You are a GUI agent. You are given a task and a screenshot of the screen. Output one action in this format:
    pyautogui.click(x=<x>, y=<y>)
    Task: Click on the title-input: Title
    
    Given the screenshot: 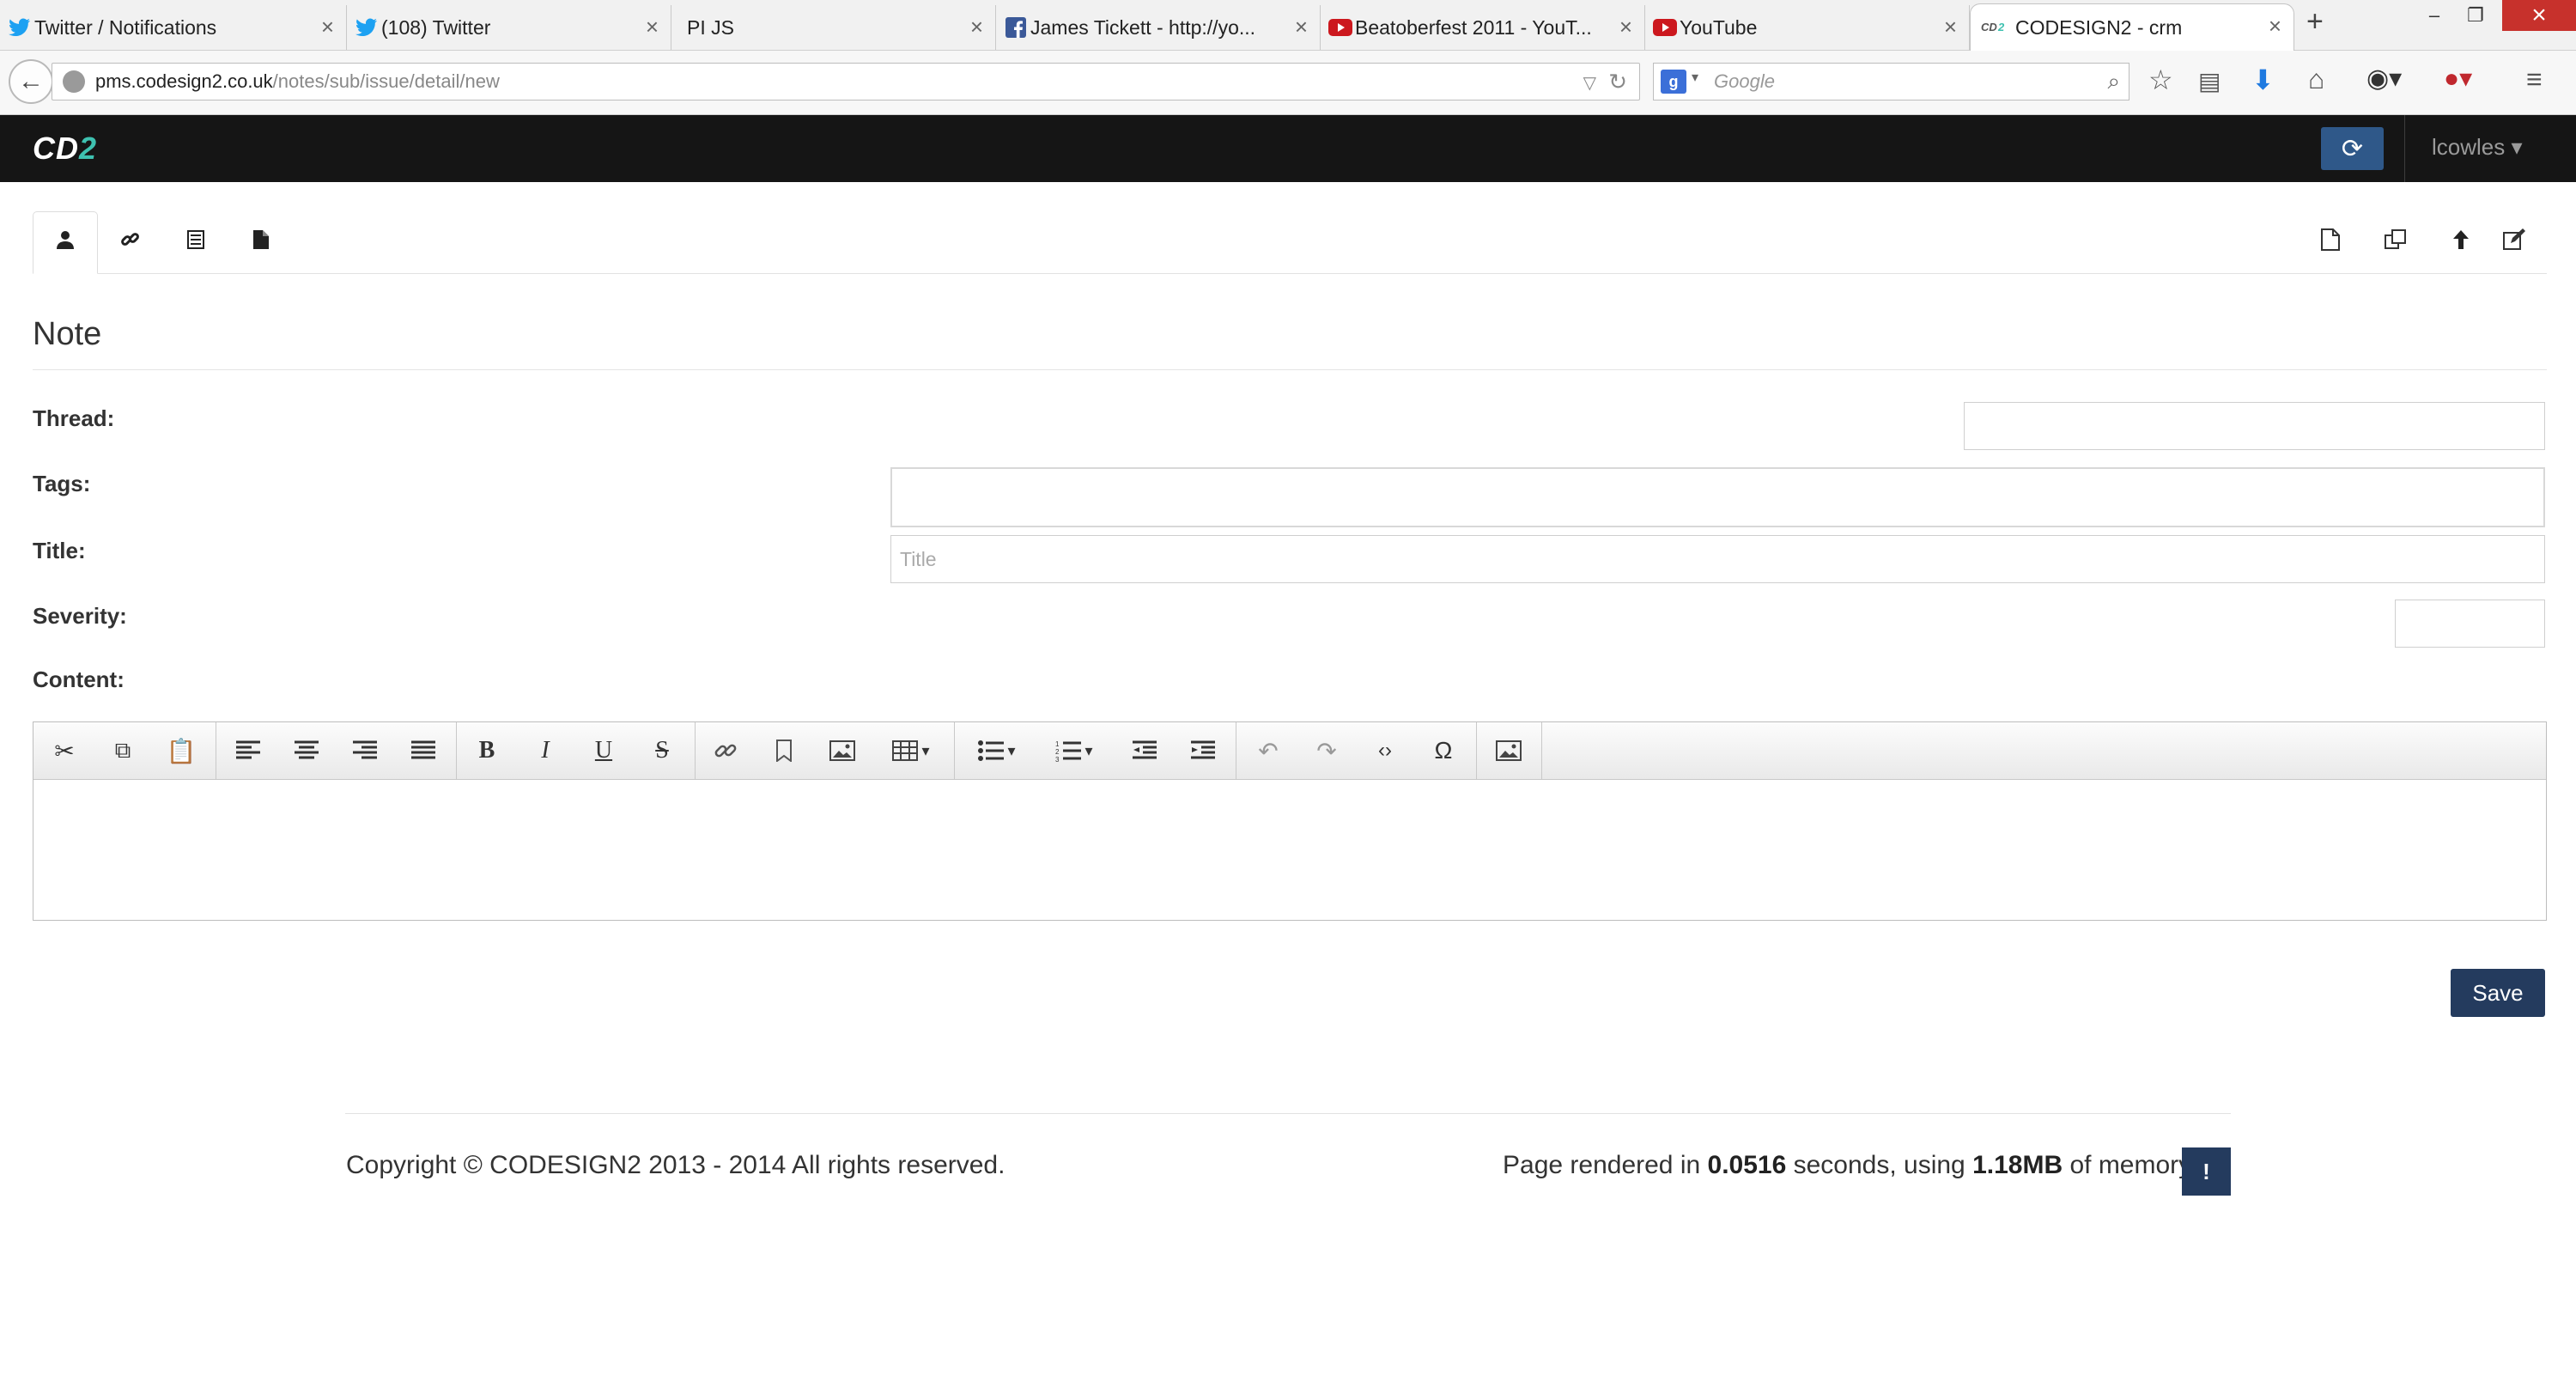 What is the action you would take?
    pyautogui.click(x=1718, y=559)
    